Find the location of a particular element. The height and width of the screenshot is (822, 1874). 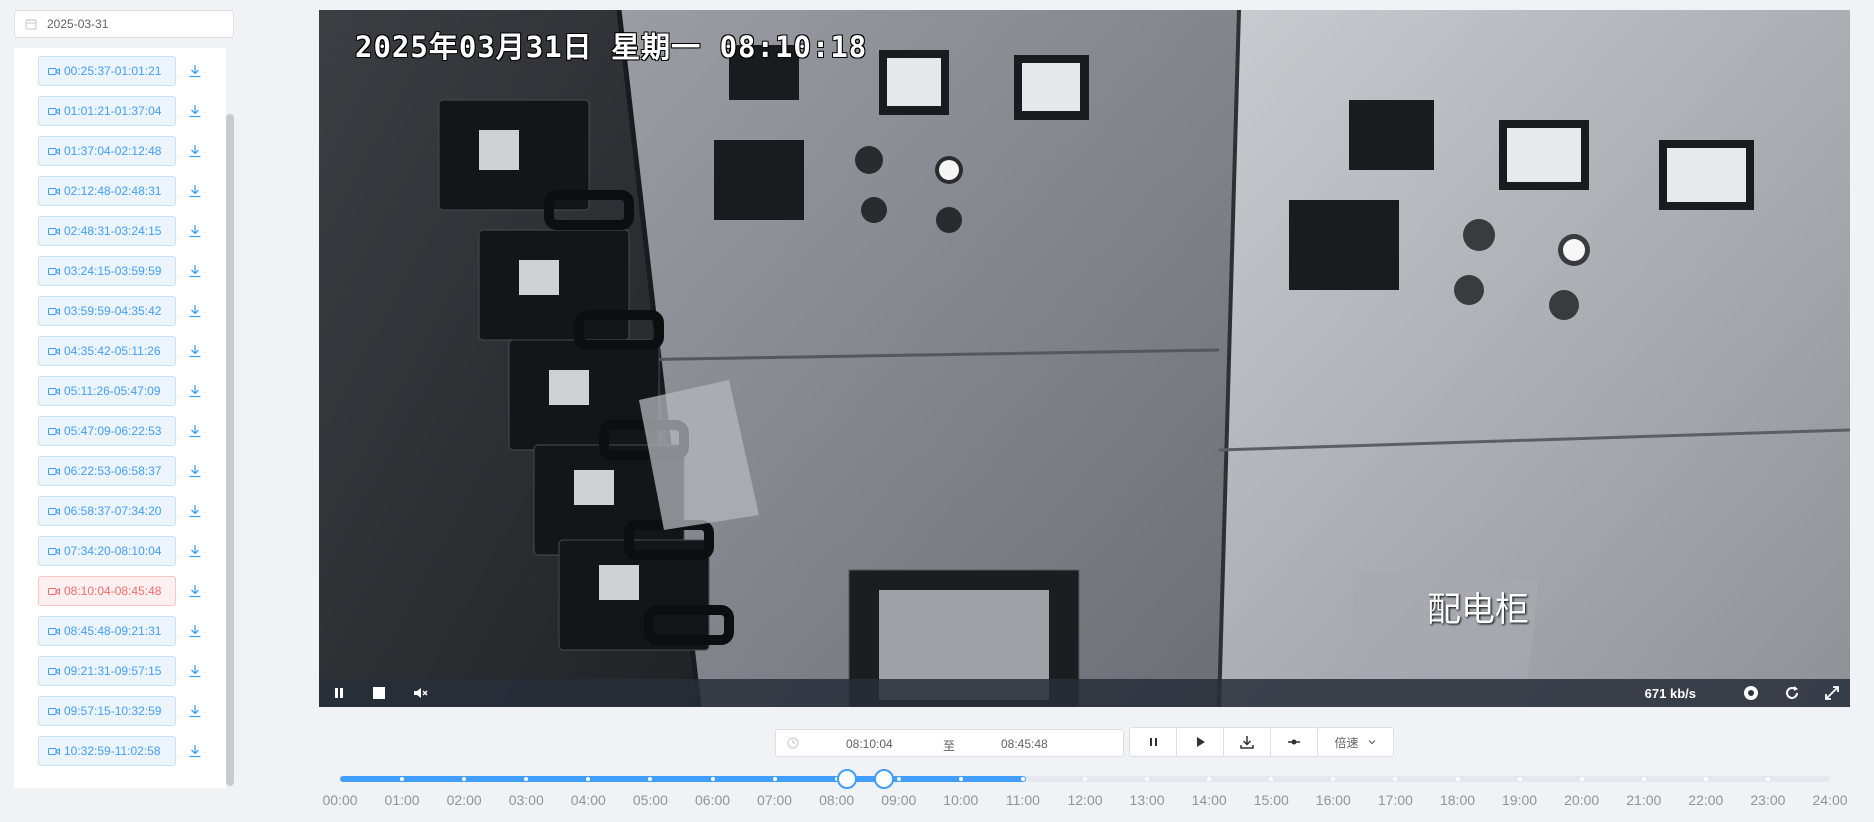

clip-list-scrollbar is located at coordinates (230, 450).